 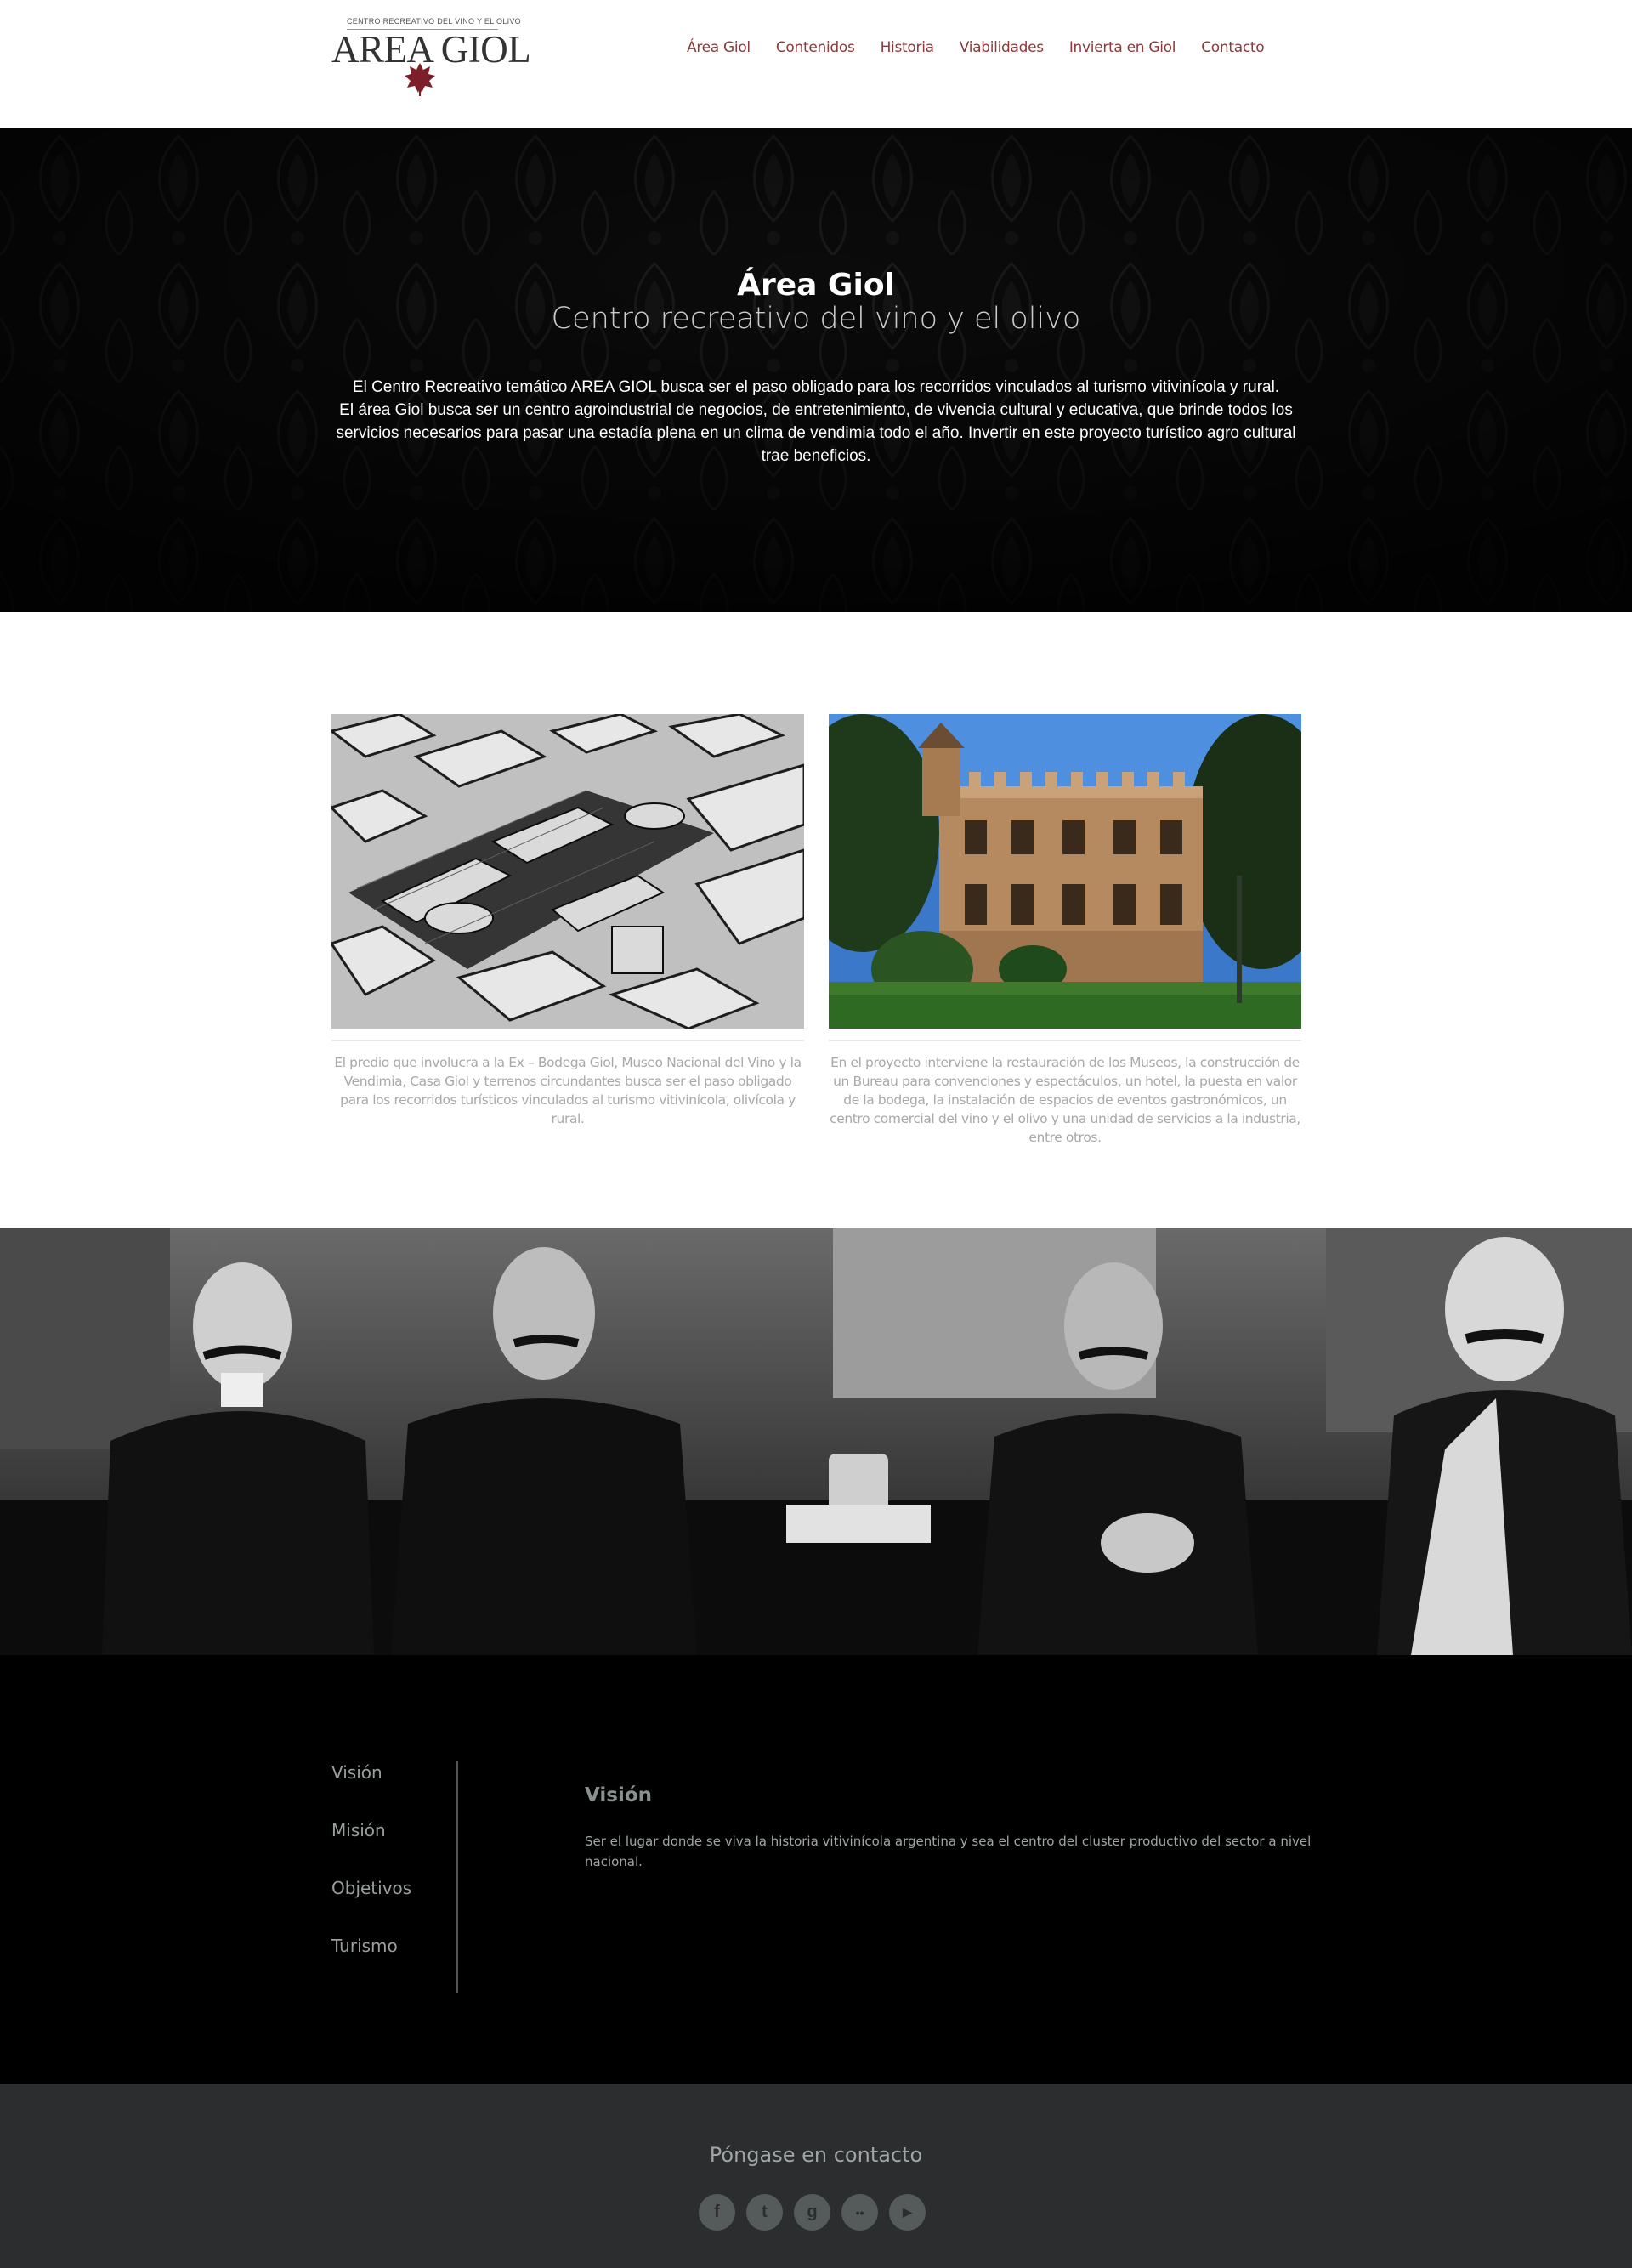 I want to click on vision-tabs: Visión Misión Objetivos Turismo, so click(x=371, y=1877).